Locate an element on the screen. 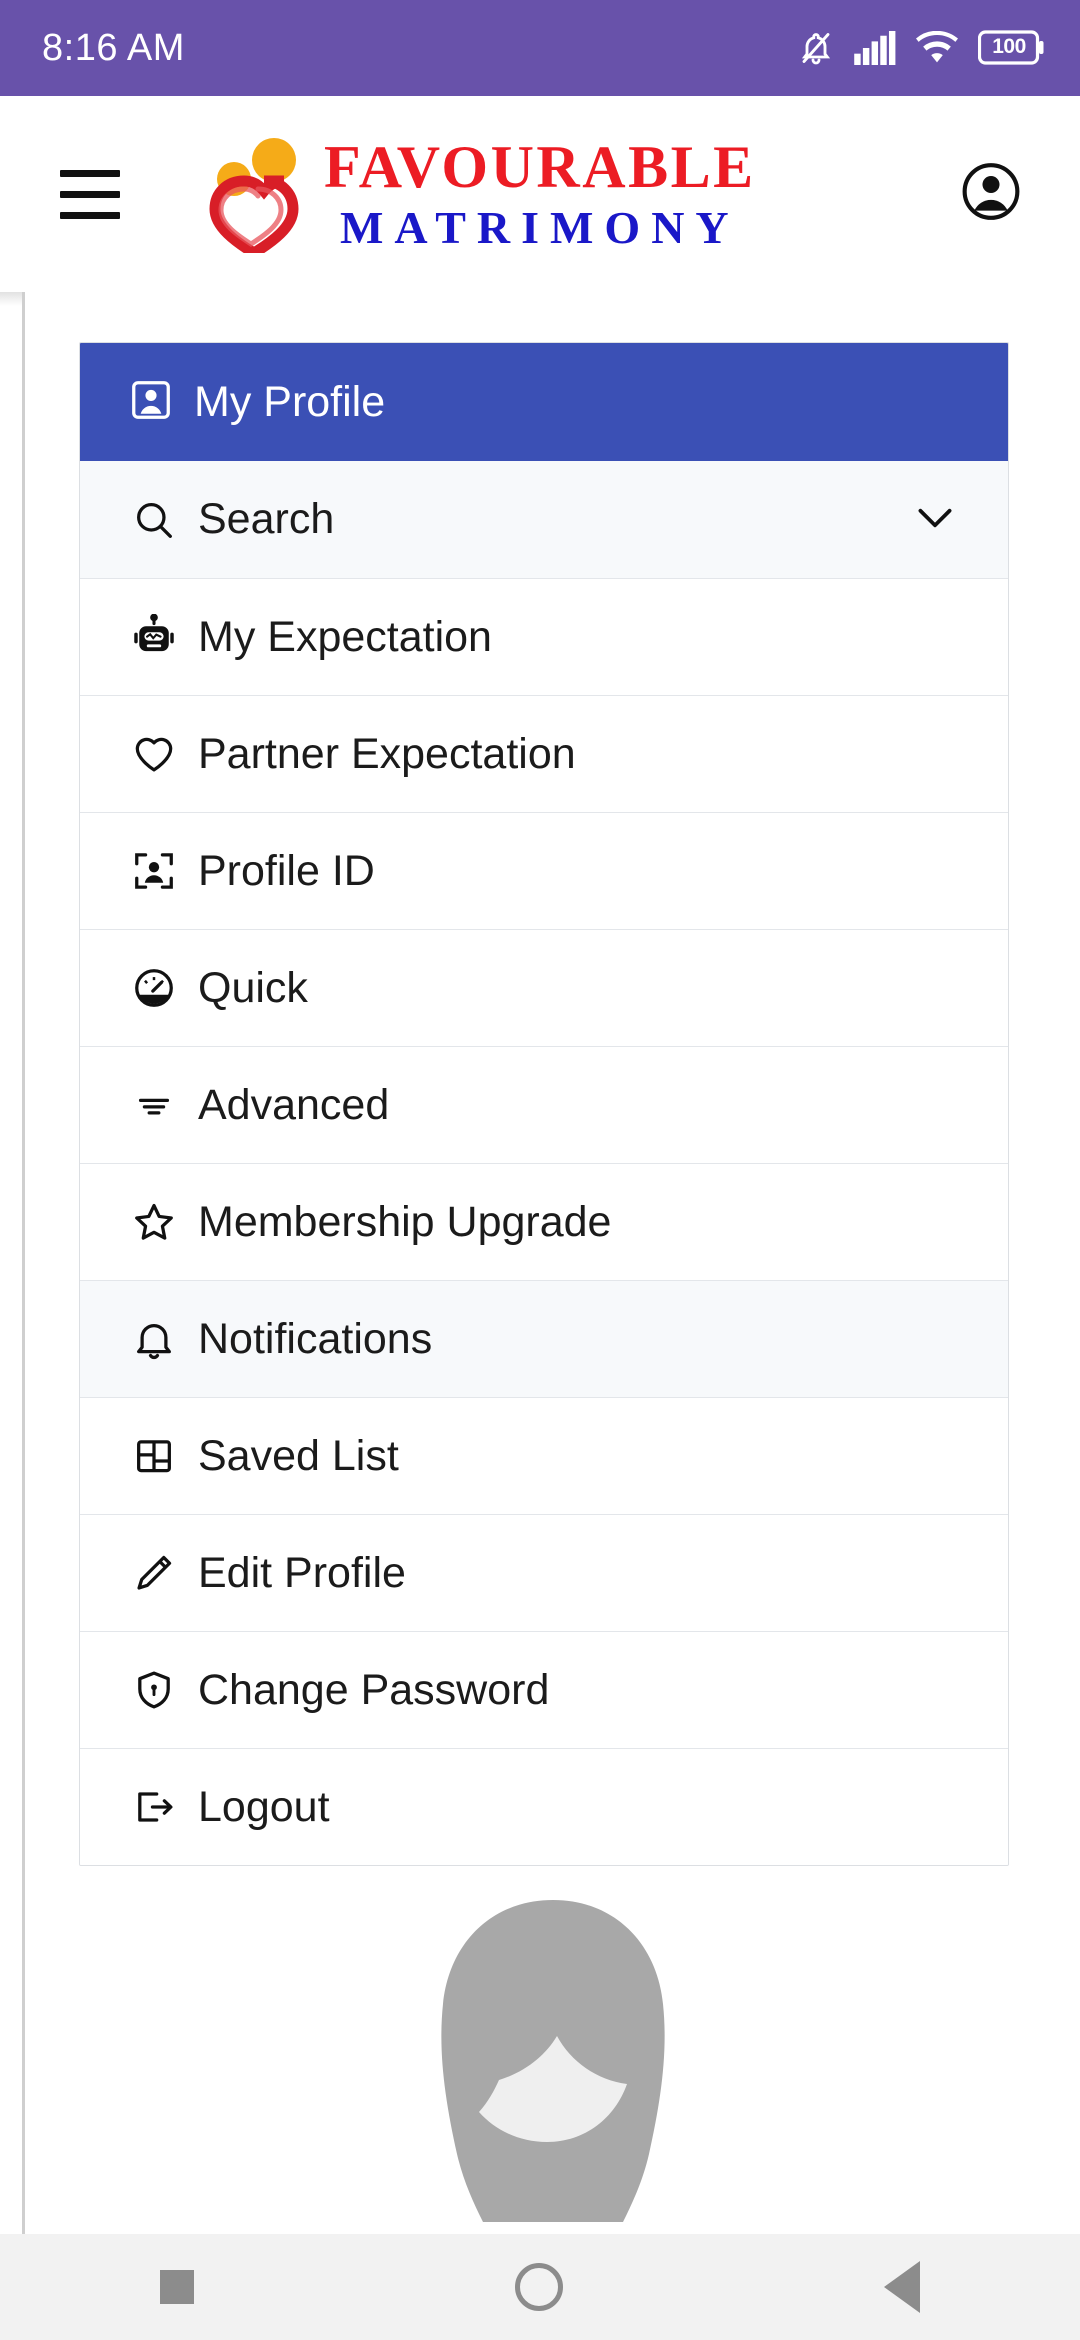  status-bar-clock: 8:16 AM is located at coordinates (113, 47).